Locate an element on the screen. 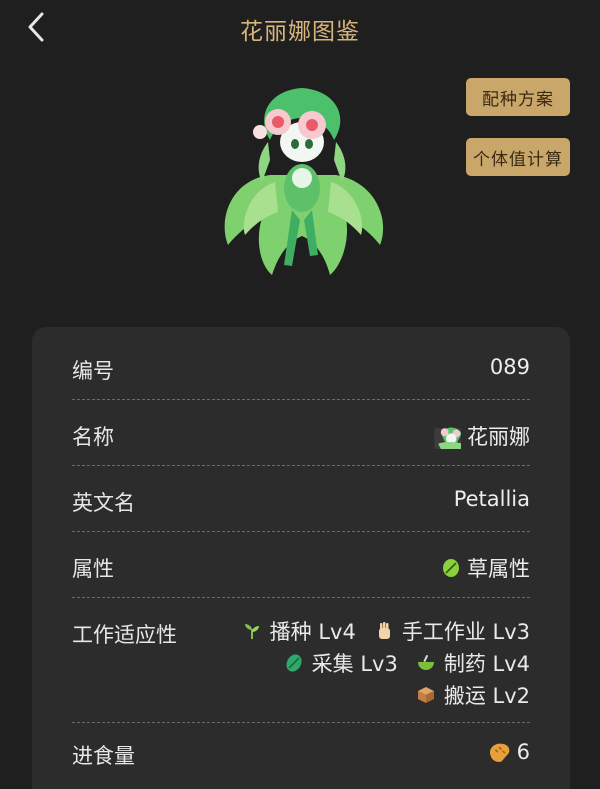 This screenshot has height=789, width=600. name-value: 花丽娜 is located at coordinates (498, 437).